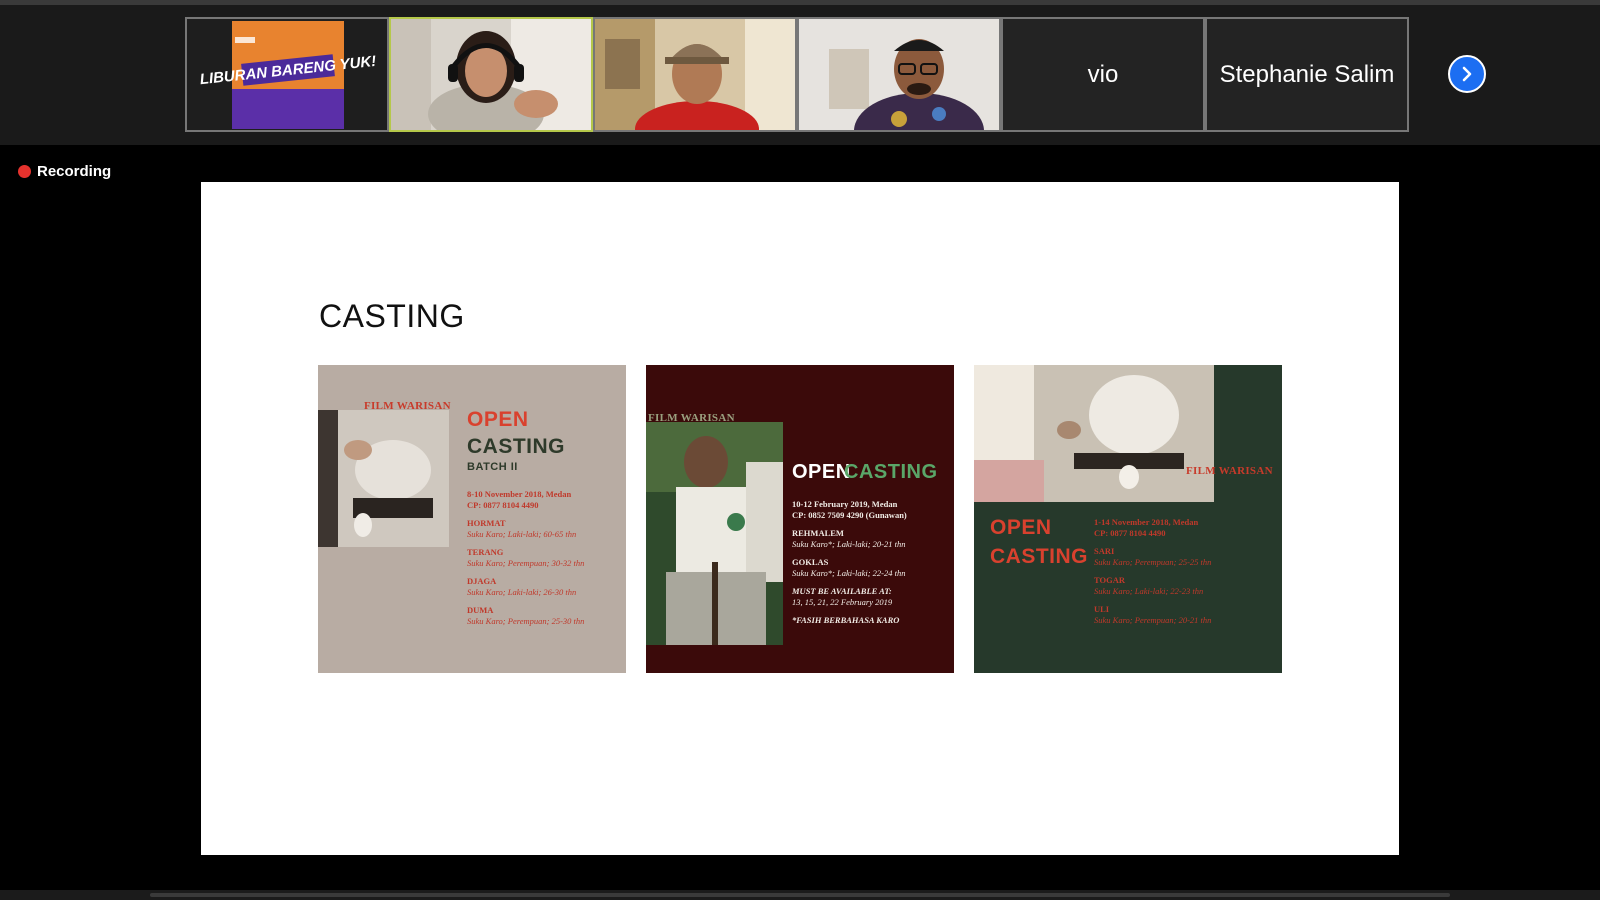 Image resolution: width=1600 pixels, height=900 pixels. I want to click on next-page-button, so click(1467, 74).